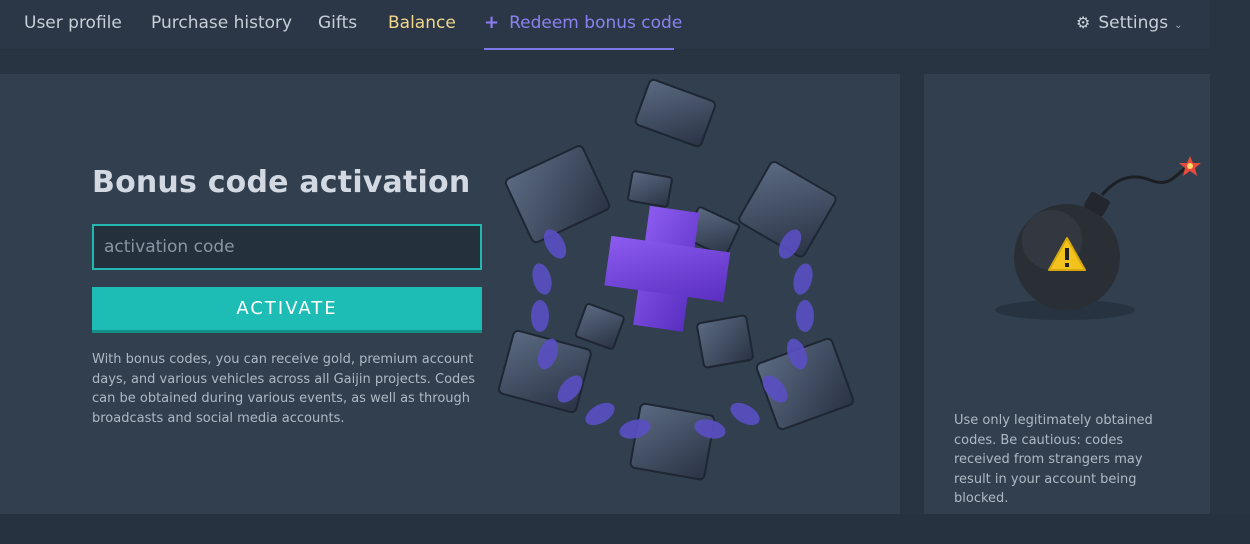  I want to click on activate-button: ACTIVATE, so click(287, 310).